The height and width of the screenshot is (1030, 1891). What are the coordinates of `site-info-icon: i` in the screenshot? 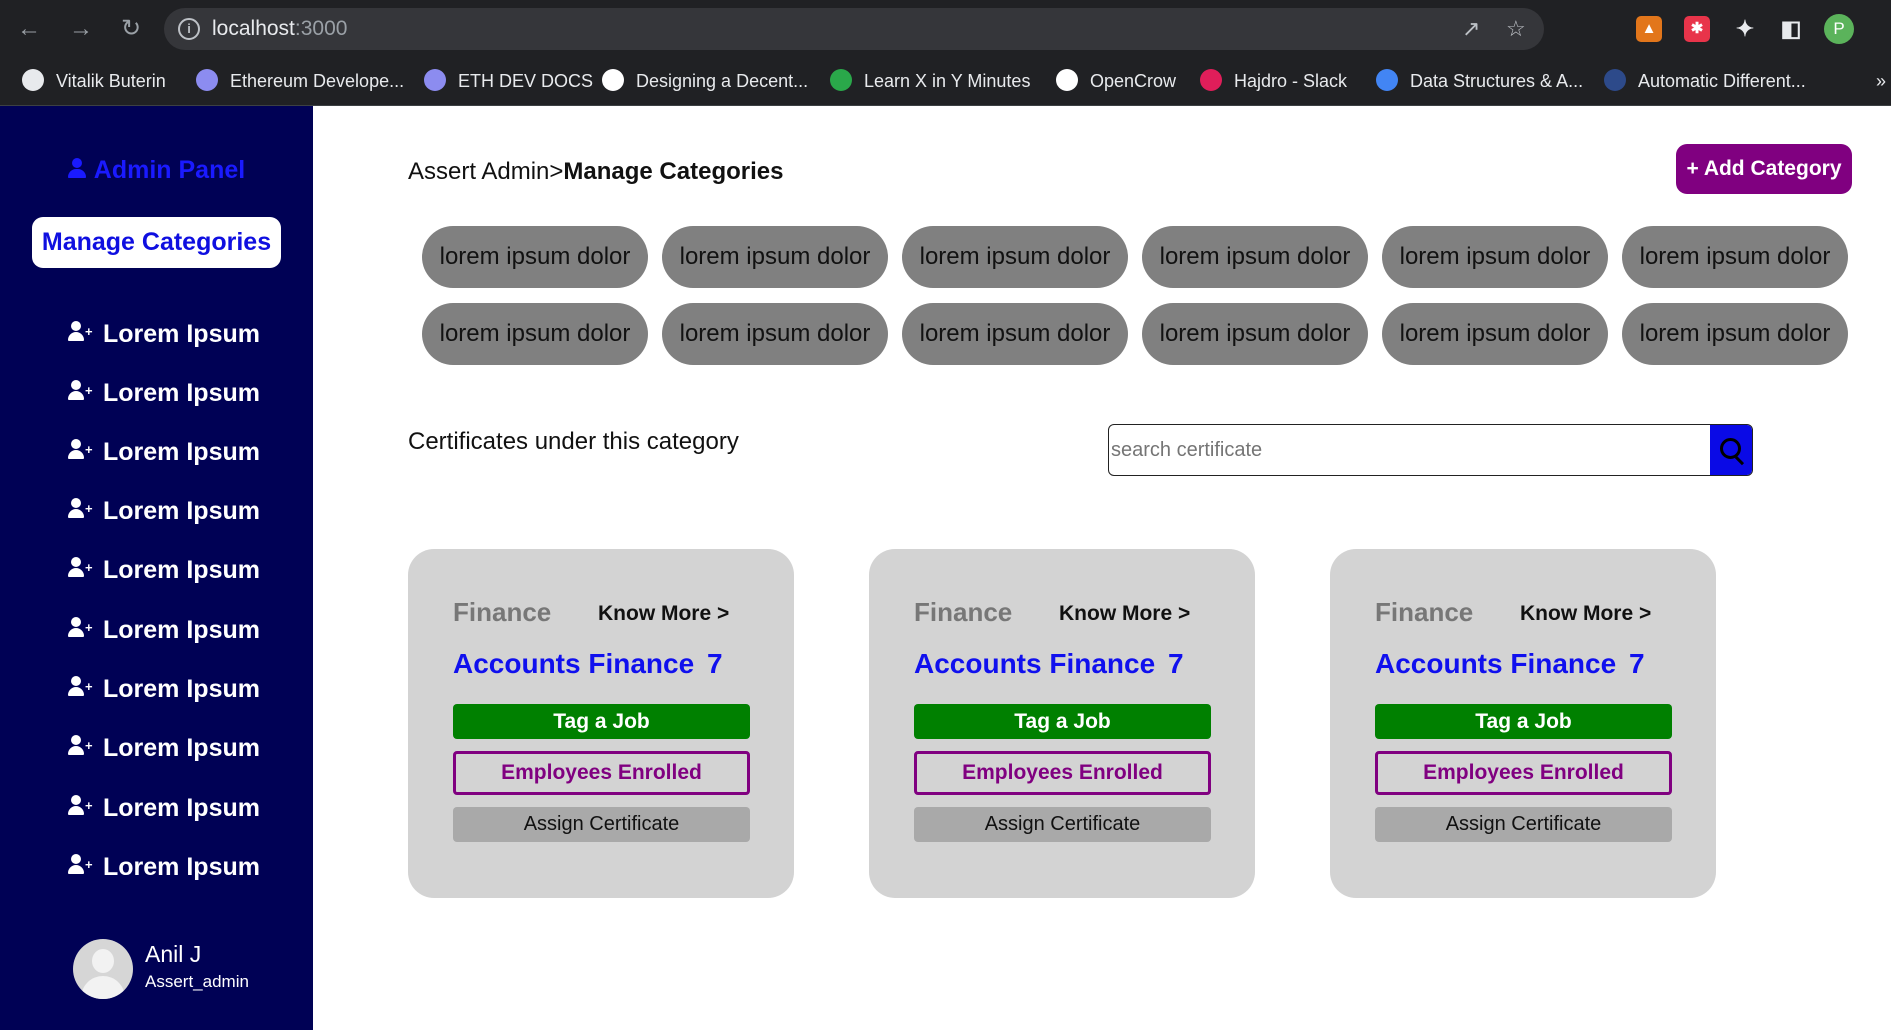 It's located at (189, 29).